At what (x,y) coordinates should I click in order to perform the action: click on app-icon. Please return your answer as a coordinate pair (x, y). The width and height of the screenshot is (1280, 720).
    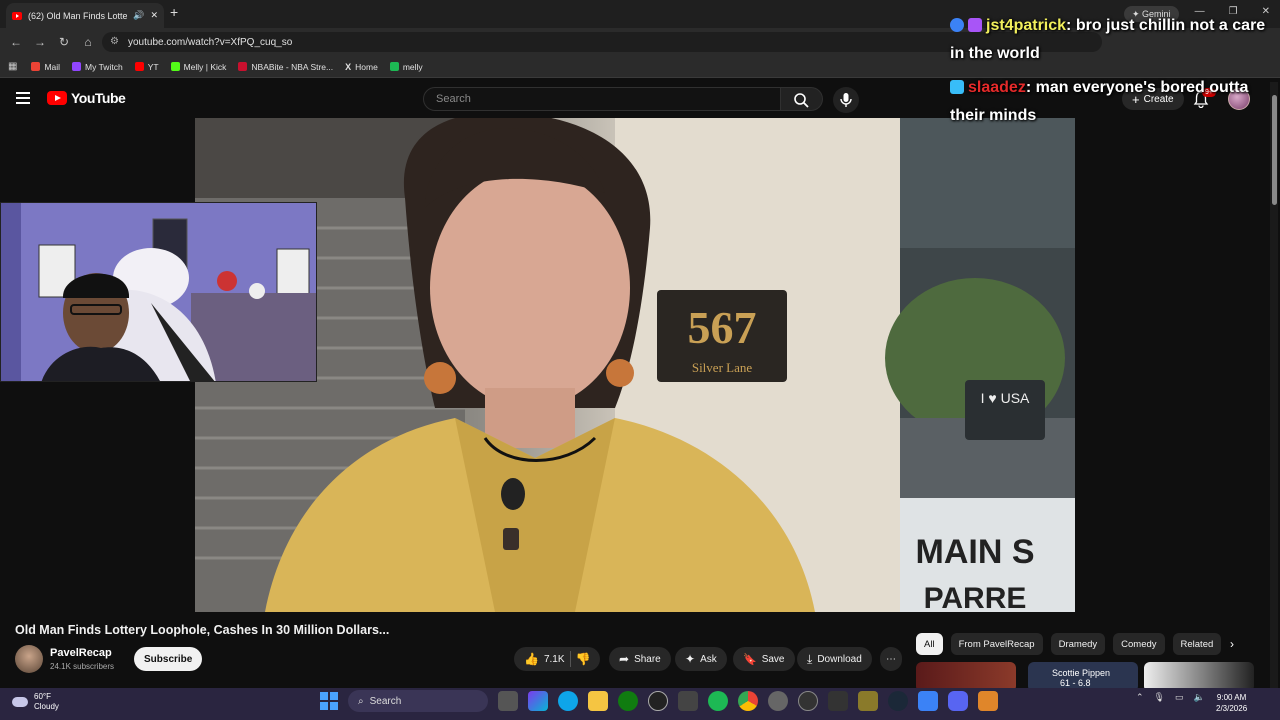
    Looking at the image, I should click on (838, 701).